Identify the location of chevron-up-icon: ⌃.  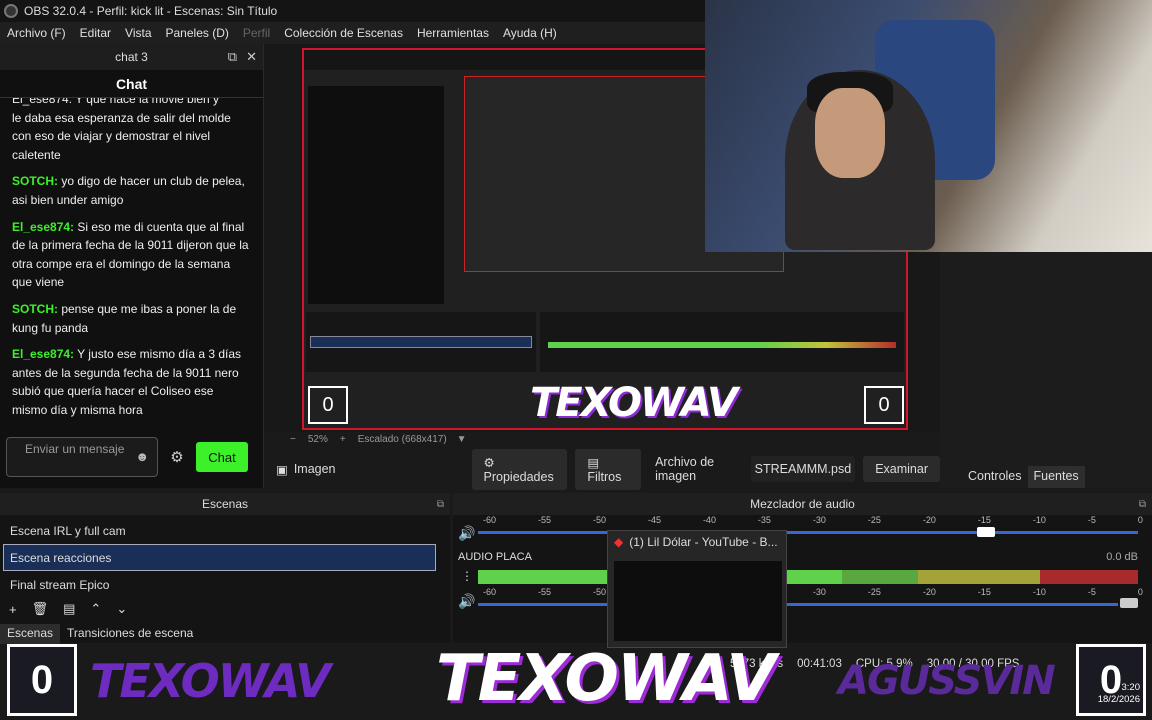
(95, 609).